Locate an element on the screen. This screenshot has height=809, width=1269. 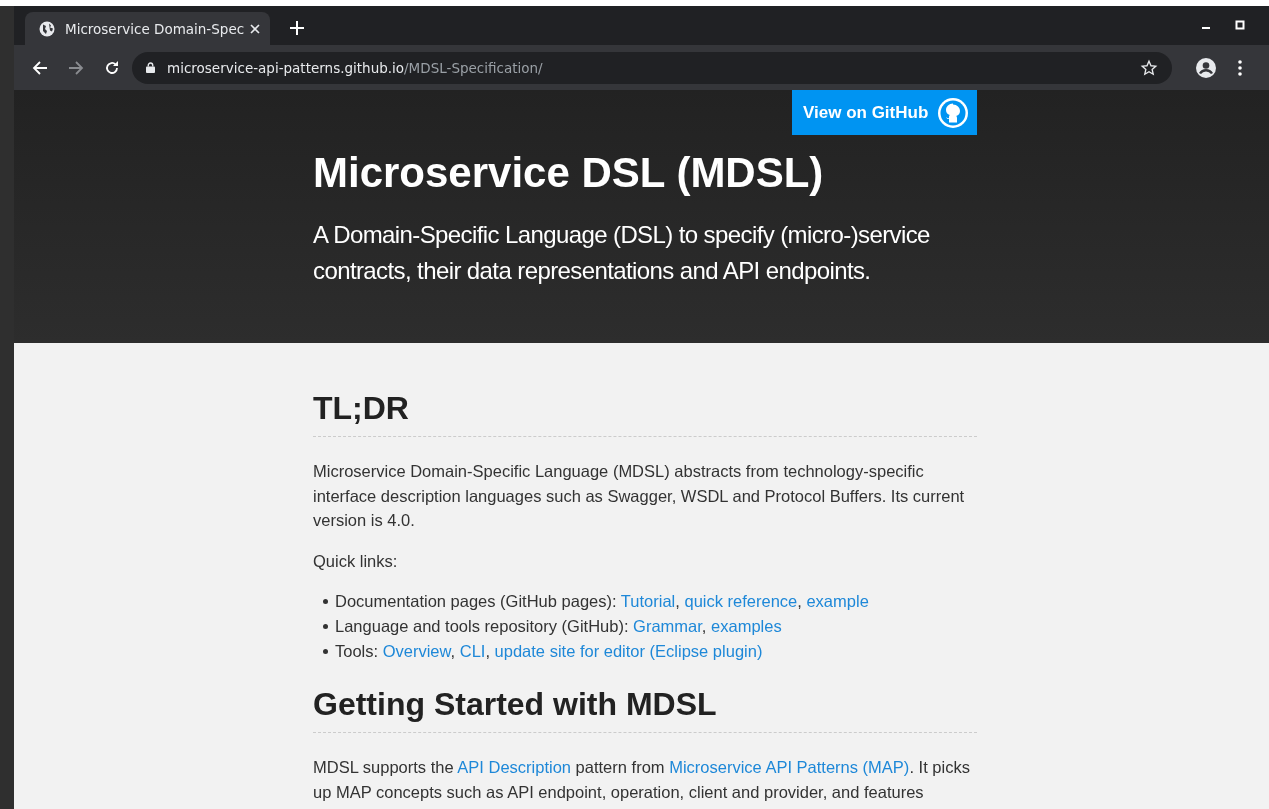
text-link: example is located at coordinates (837, 601).